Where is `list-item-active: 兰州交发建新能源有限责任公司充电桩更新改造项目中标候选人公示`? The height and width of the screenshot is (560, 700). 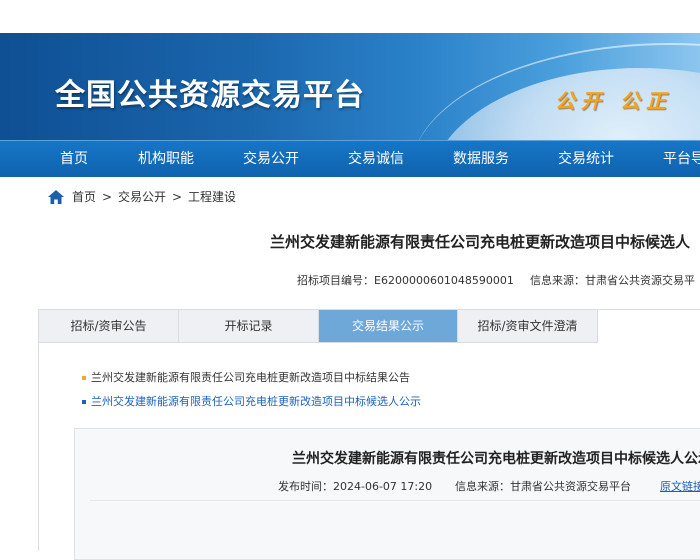
list-item-active: 兰州交发建新能源有限责任公司充电桩更新改造项目中标候选人公示 is located at coordinates (251, 401).